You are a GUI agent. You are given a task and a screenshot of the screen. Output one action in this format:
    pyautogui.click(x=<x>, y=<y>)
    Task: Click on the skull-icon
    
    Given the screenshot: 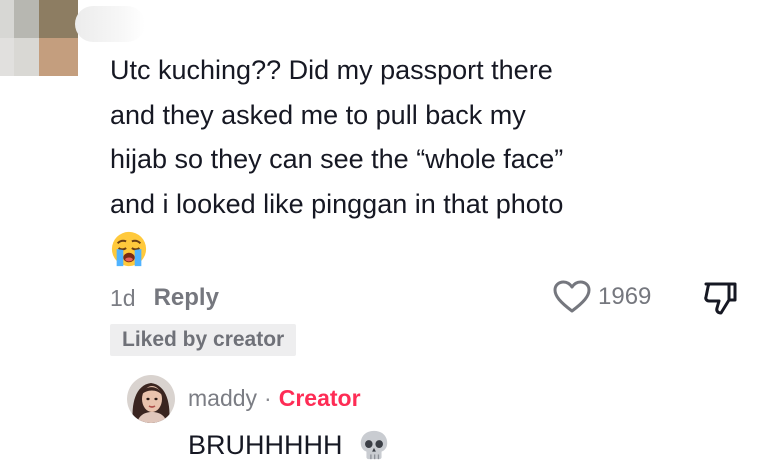 What is the action you would take?
    pyautogui.click(x=373, y=445)
    